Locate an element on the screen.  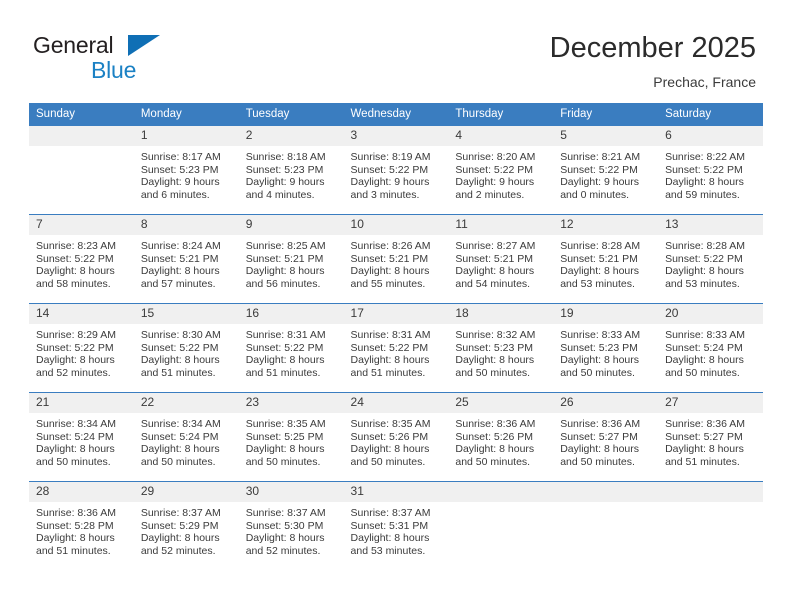
daylight-text: Daylight: 8 hours and 55 minutes. is located at coordinates (390, 277).